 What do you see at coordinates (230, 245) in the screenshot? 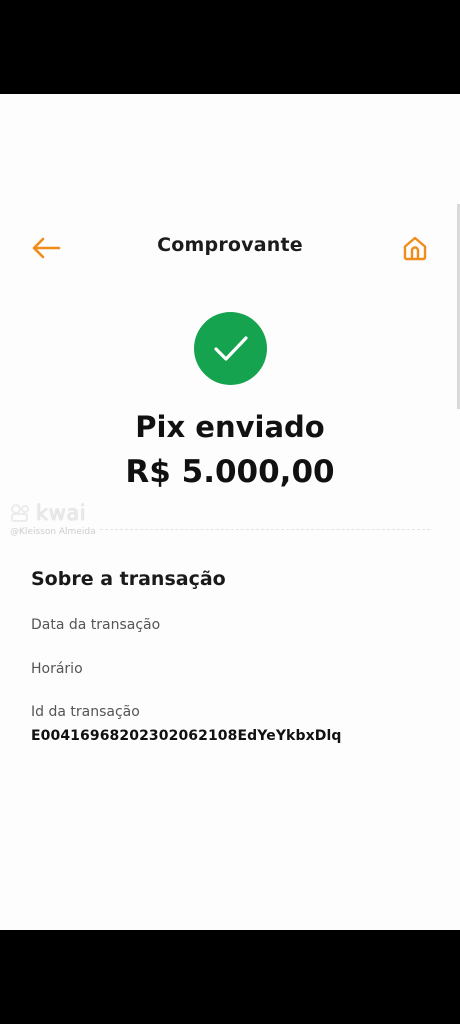
I see `page-title: Comprovante` at bounding box center [230, 245].